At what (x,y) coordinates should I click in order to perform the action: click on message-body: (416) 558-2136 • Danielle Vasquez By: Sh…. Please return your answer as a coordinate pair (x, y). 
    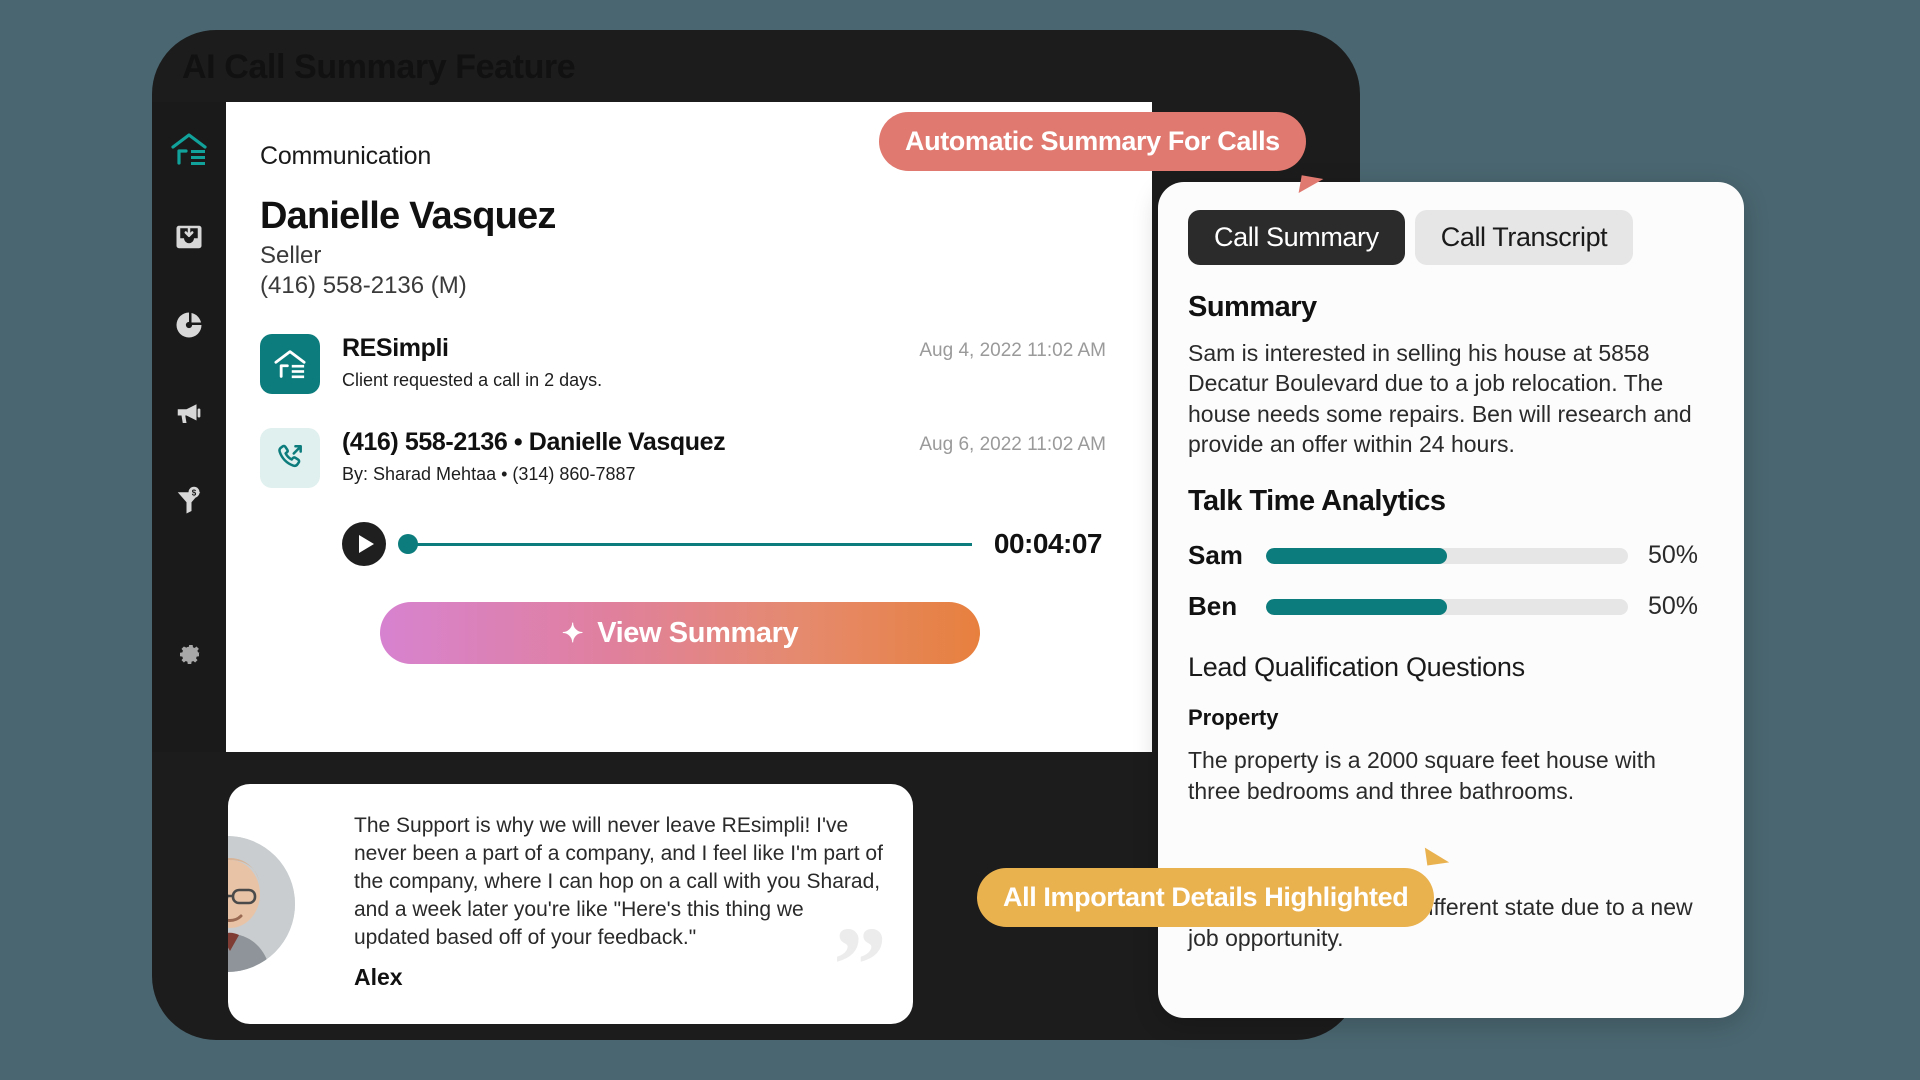
    Looking at the image, I should click on (630, 456).